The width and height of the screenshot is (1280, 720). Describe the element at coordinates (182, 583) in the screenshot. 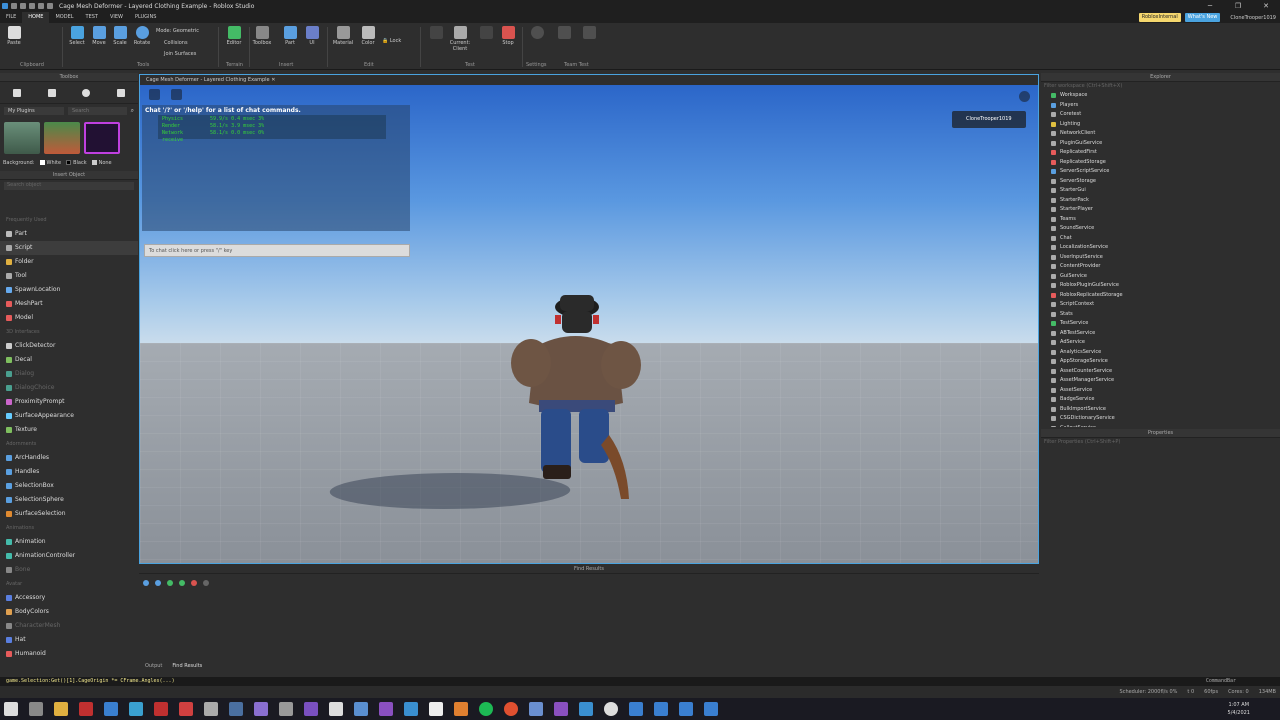

I see `next-icon` at that location.